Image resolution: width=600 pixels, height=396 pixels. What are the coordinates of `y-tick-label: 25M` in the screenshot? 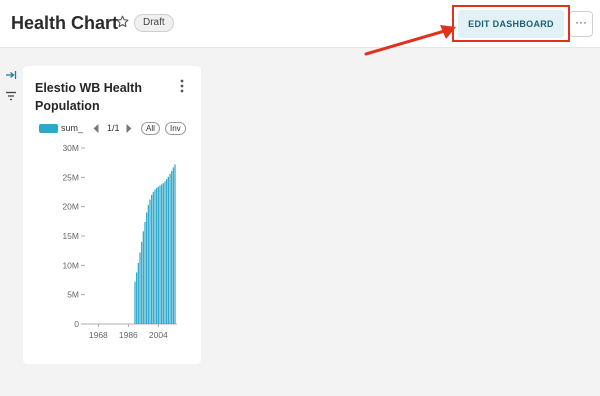 It's located at (70, 177).